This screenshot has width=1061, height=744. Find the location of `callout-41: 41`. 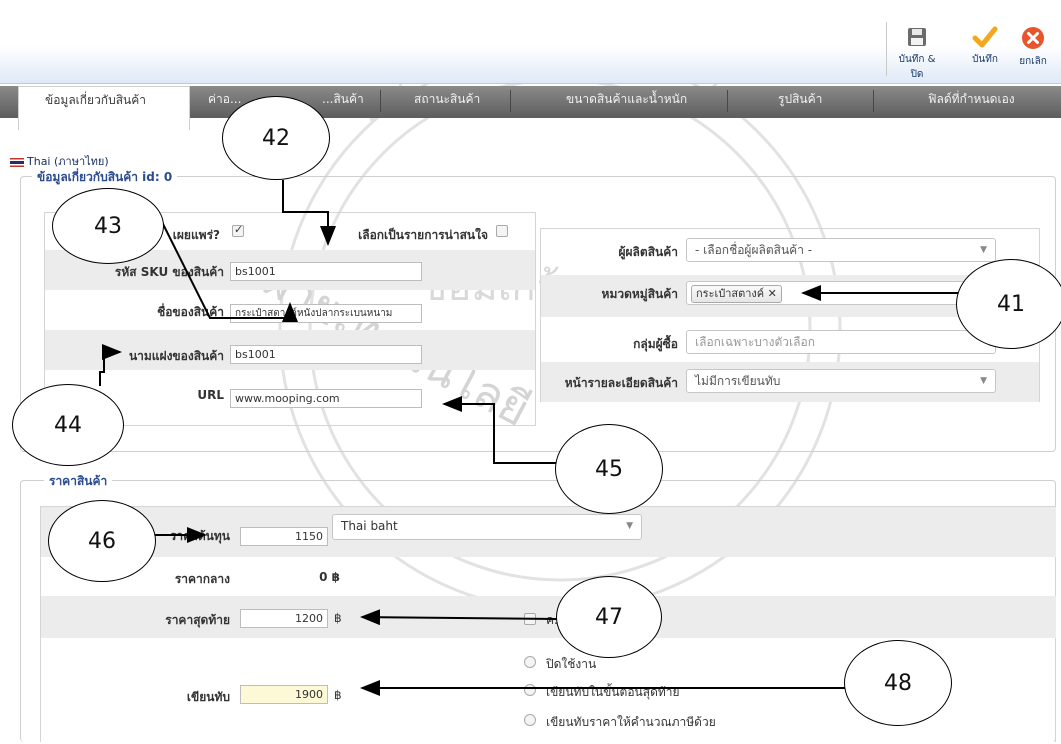

callout-41: 41 is located at coordinates (1008, 304).